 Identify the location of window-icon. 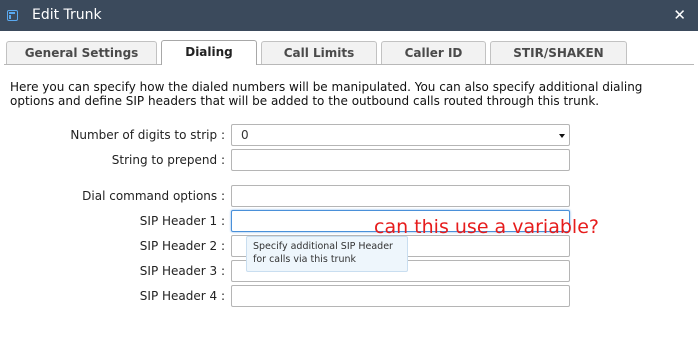
(12, 15).